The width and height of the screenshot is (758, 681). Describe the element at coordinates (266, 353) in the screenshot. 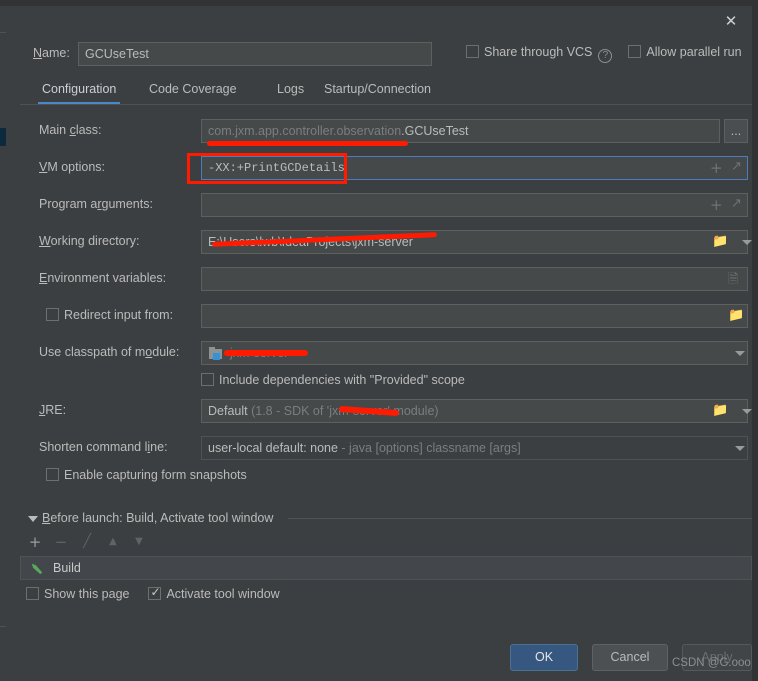

I see `redaction-mark-module` at that location.